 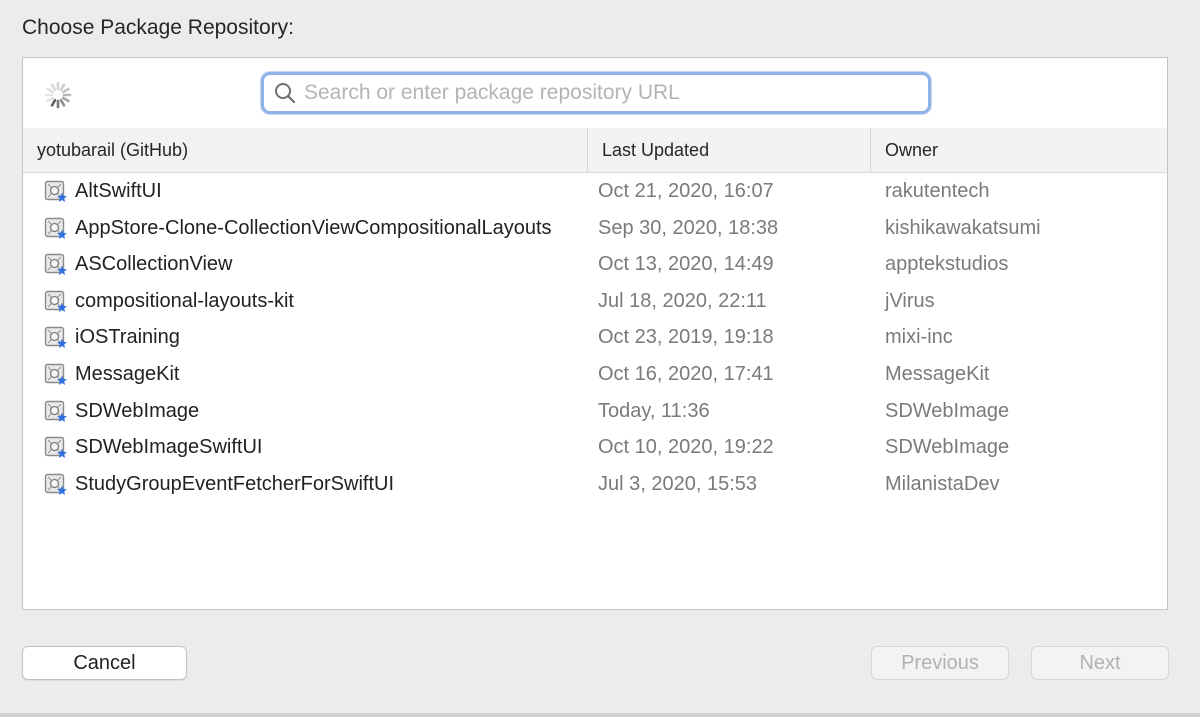 I want to click on repository-name: AltSwiftUI, so click(x=118, y=191).